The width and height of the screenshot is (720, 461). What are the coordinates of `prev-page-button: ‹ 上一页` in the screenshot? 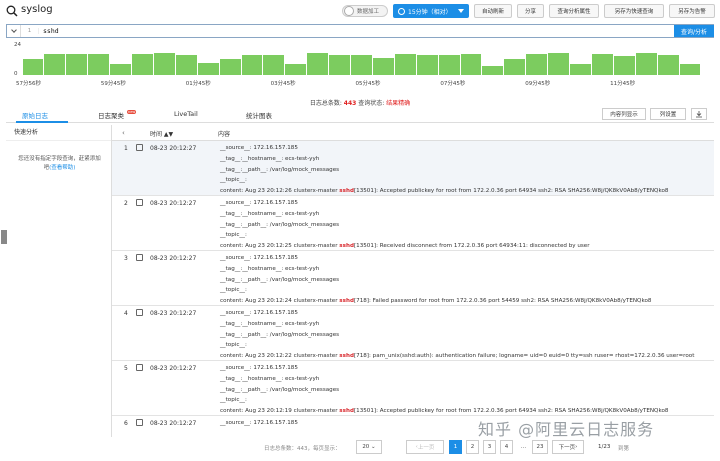 It's located at (425, 447).